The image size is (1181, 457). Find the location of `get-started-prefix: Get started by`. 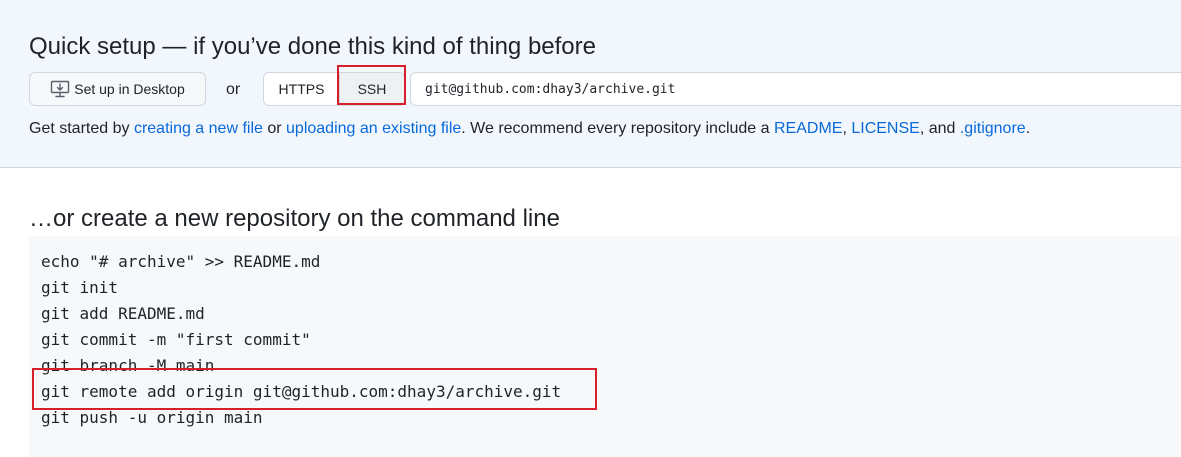

get-started-prefix: Get started by is located at coordinates (81, 128).